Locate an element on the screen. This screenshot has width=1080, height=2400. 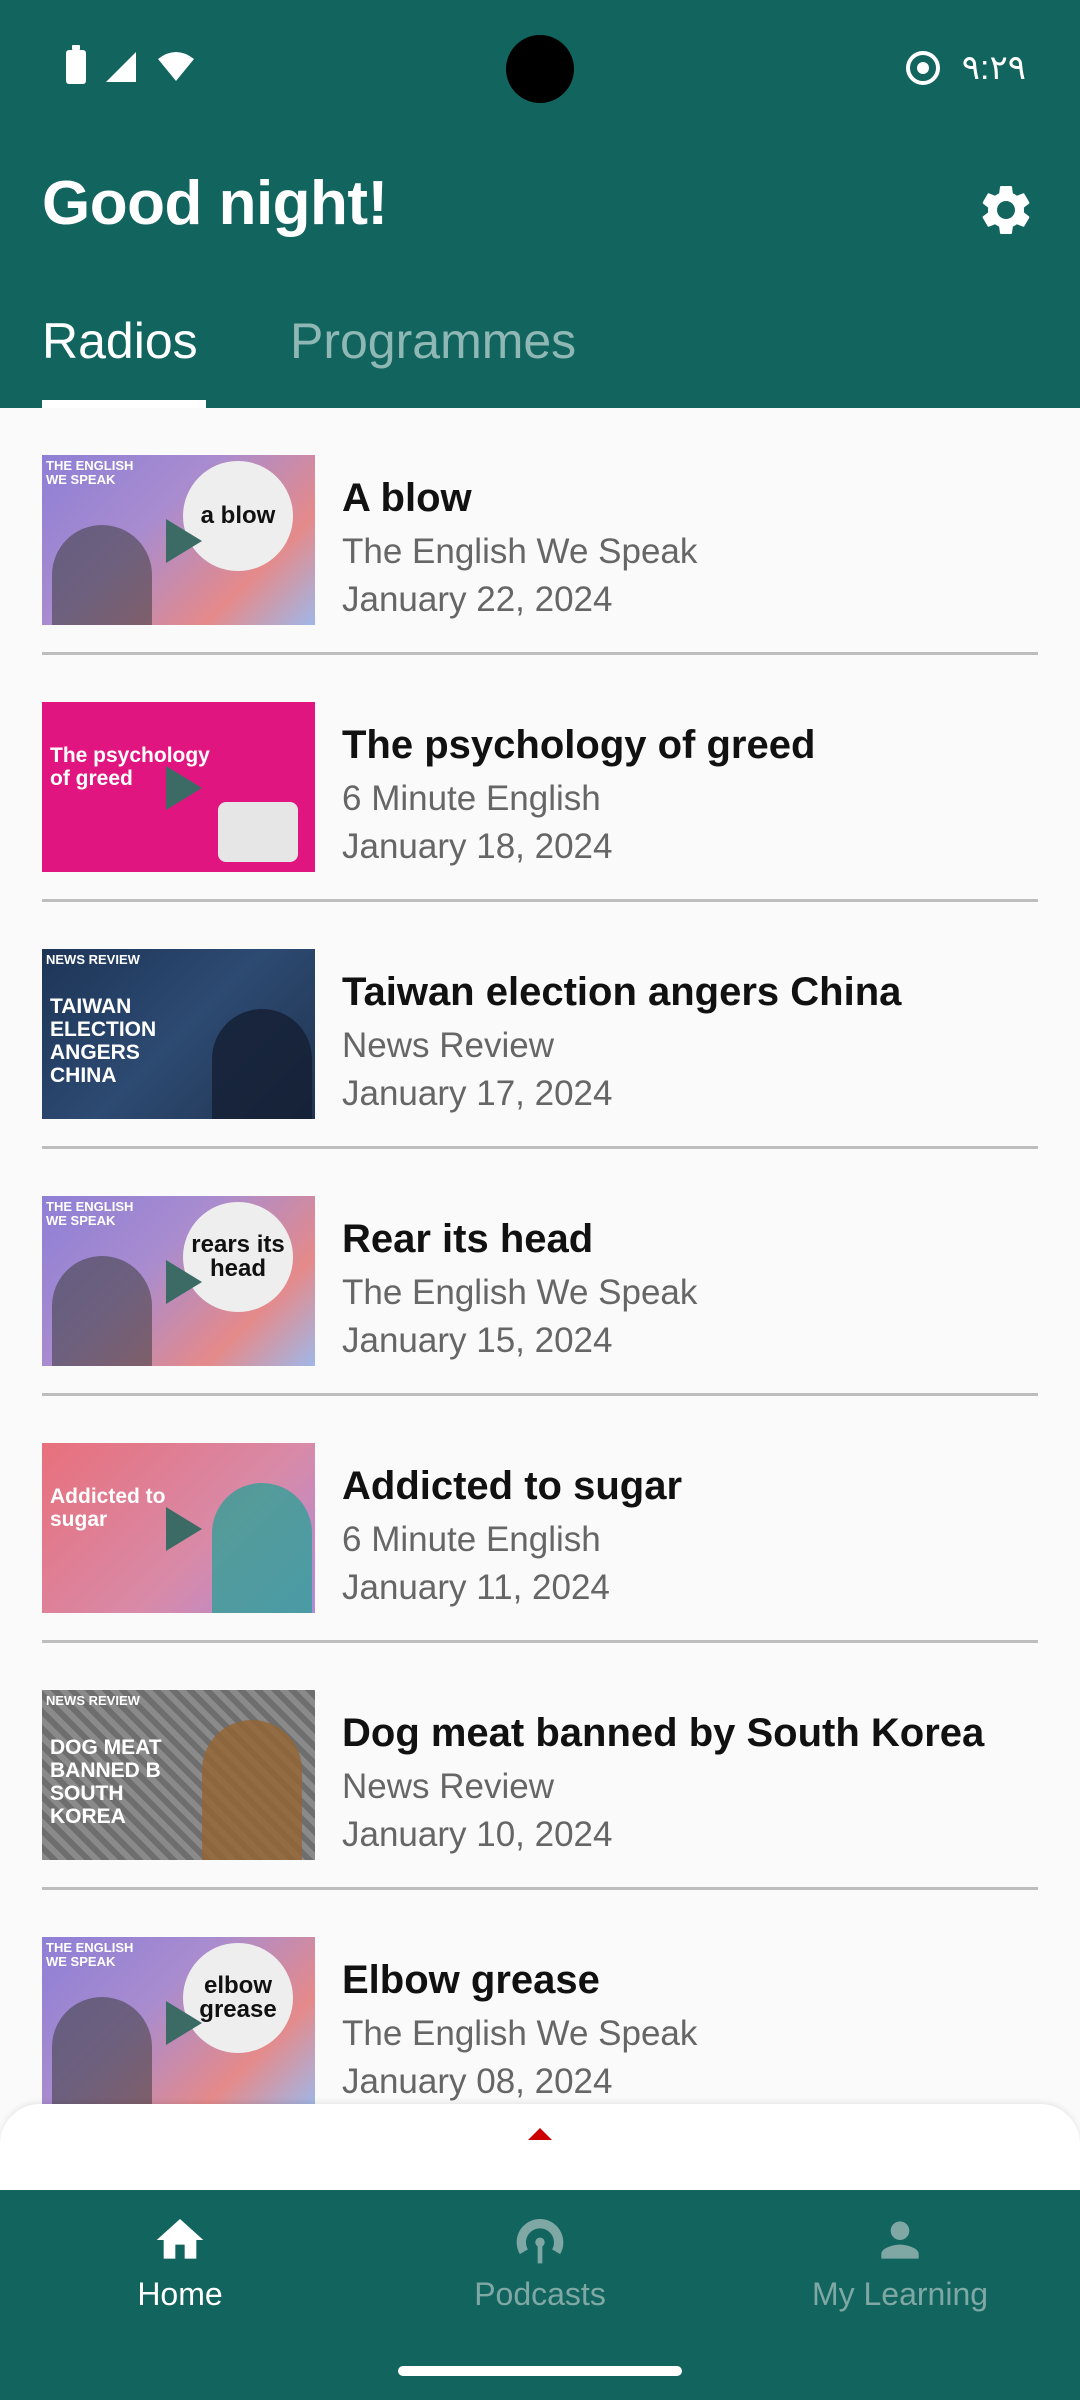
status-bar: ٩:٢٩ is located at coordinates (540, 65).